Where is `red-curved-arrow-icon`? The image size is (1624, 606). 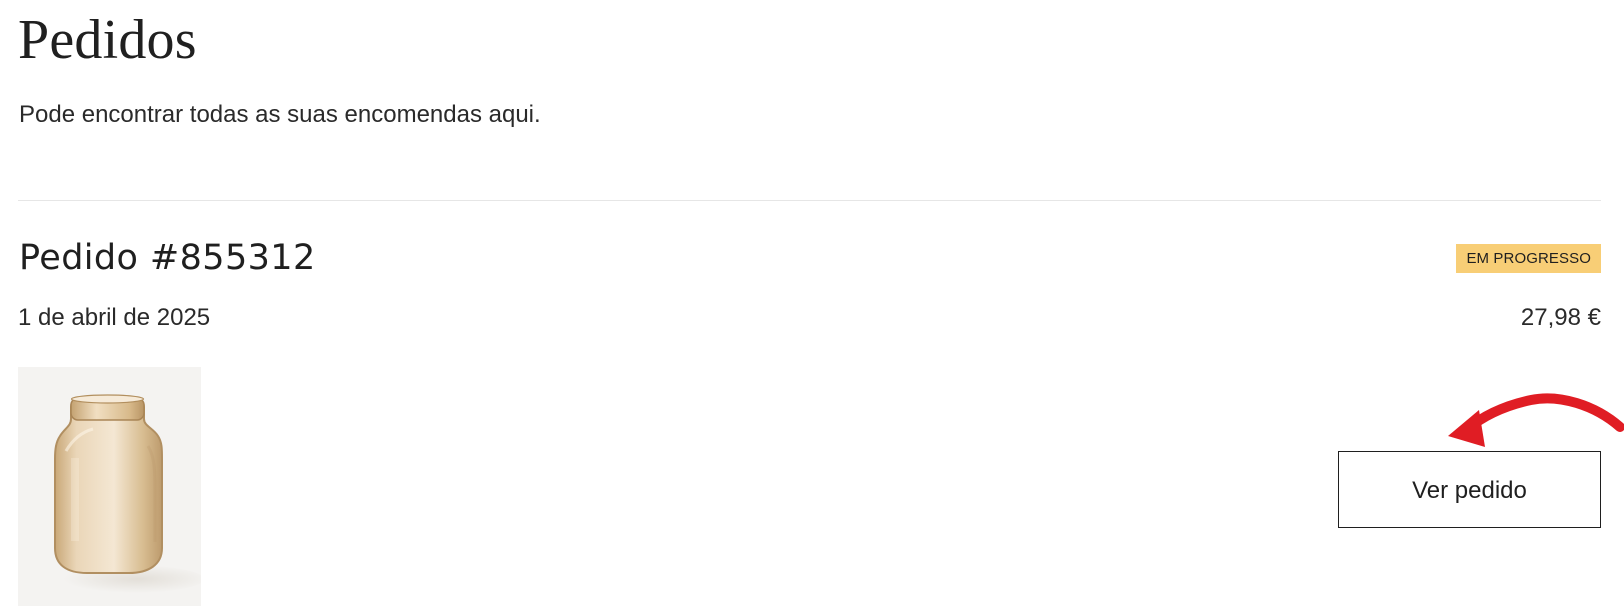
red-curved-arrow-icon is located at coordinates (1536, 420).